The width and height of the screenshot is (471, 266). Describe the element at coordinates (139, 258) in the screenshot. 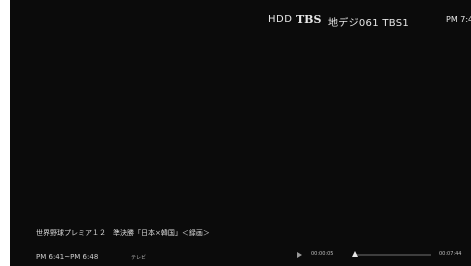

I see `program-genre: テレビ` at that location.